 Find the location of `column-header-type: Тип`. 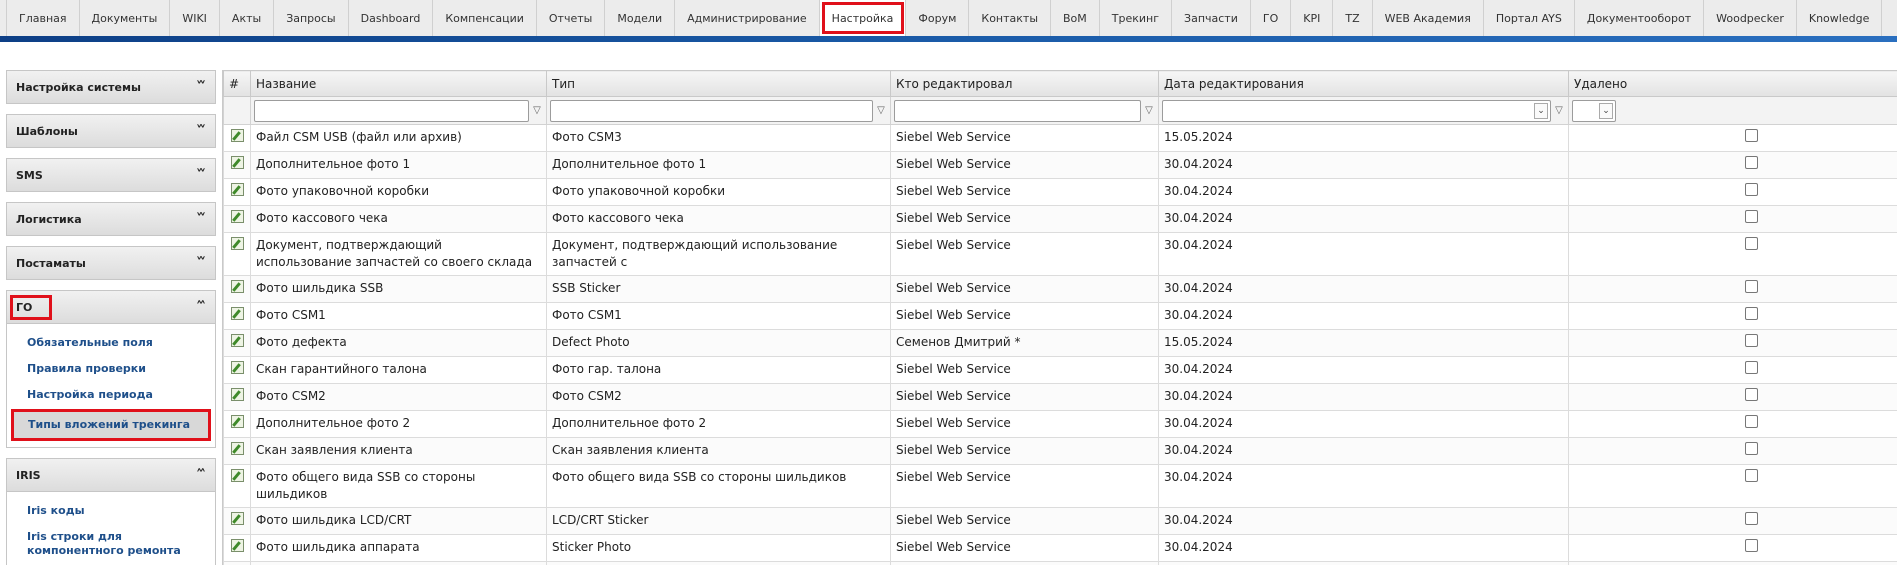

column-header-type: Тип is located at coordinates (718, 83).